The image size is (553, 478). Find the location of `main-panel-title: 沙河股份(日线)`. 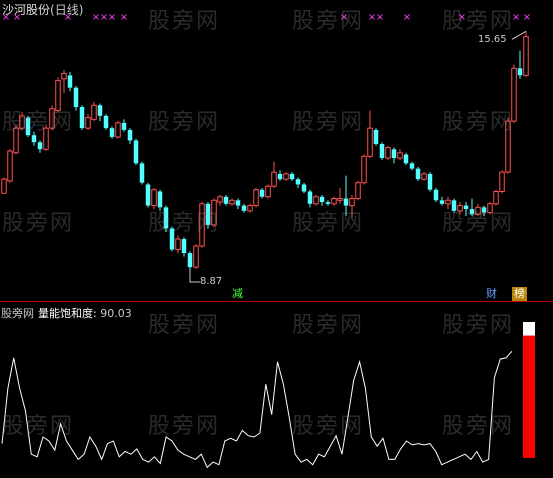

main-panel-title: 沙河股份(日线) is located at coordinates (42, 9).